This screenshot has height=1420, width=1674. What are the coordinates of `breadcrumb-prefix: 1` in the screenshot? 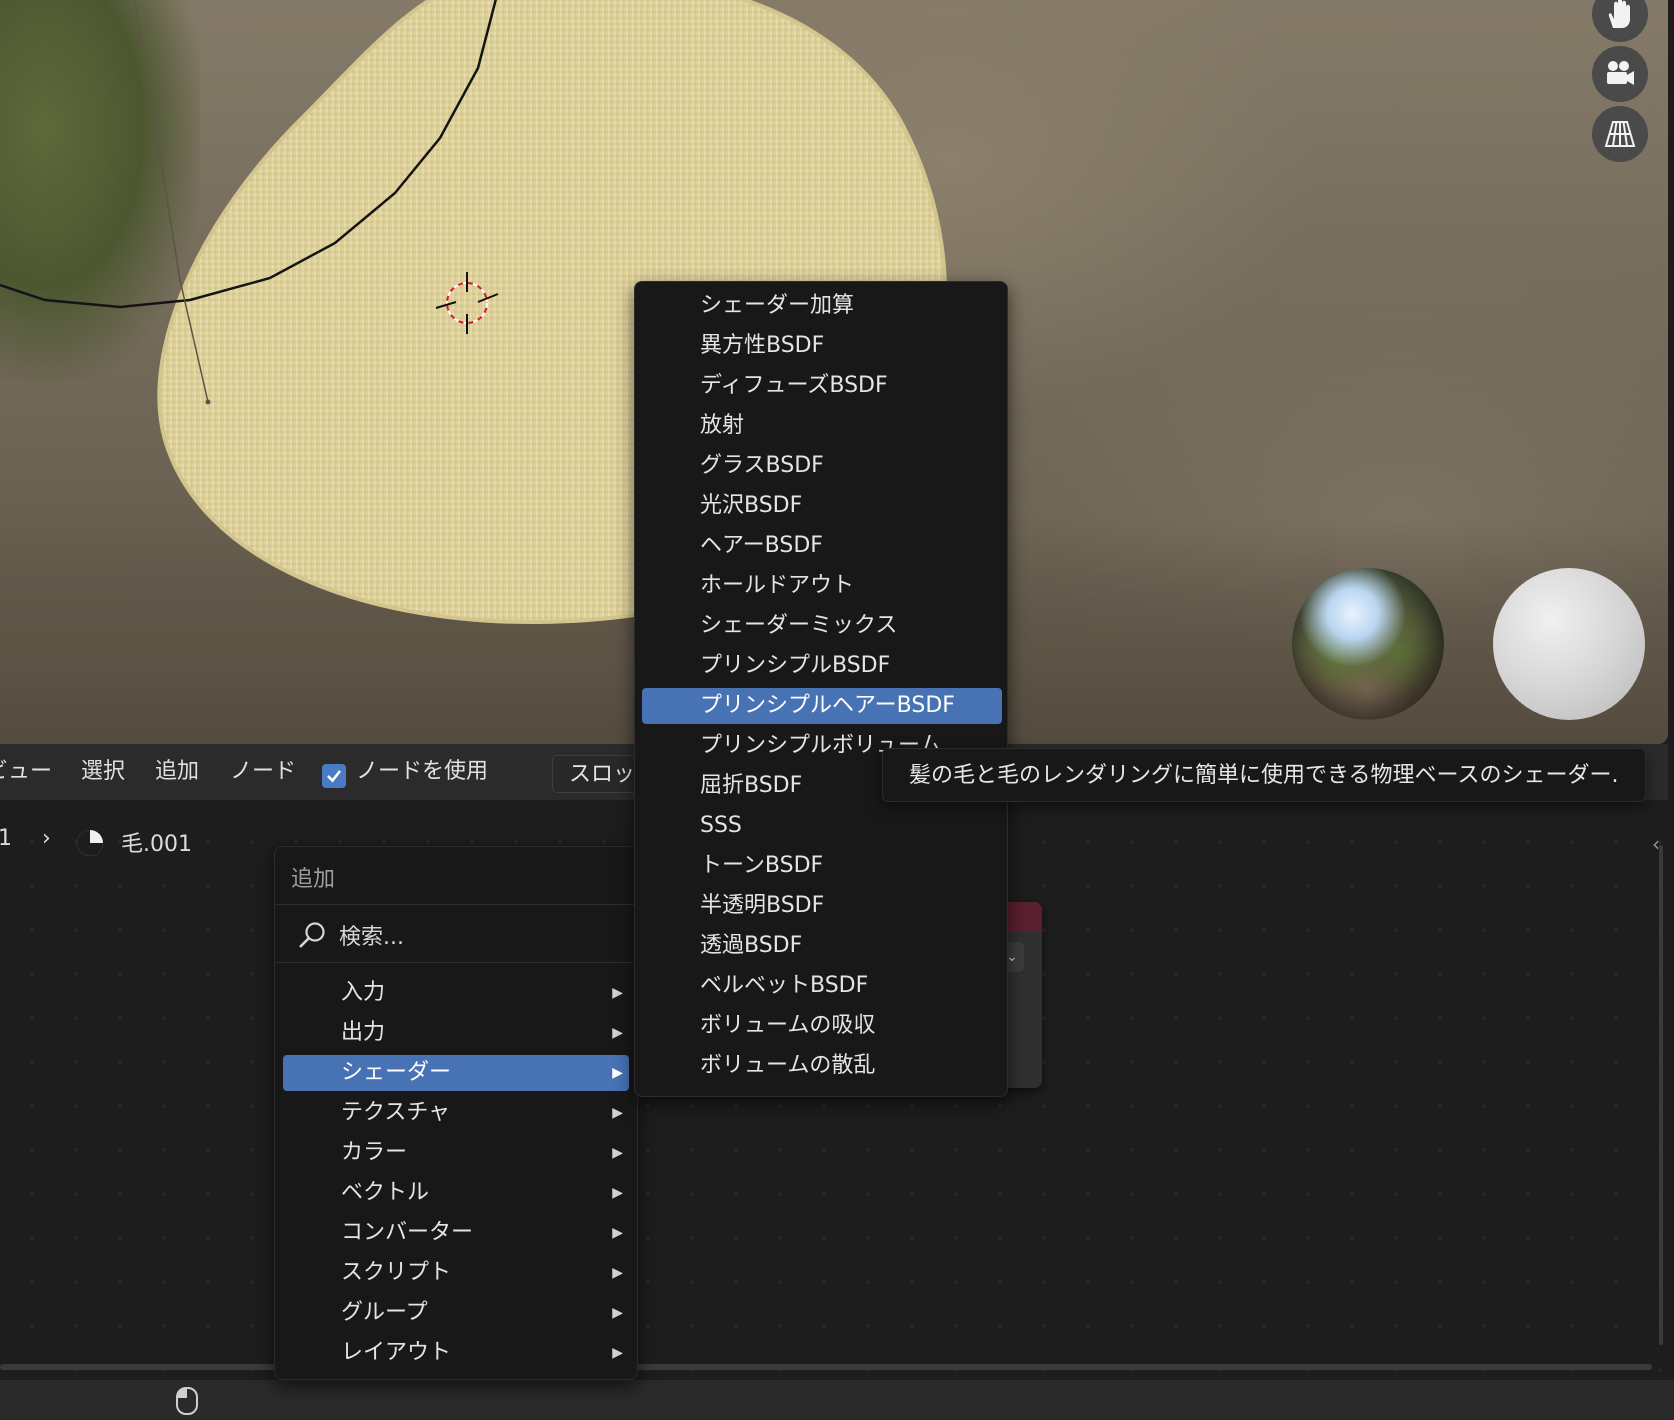 It's located at (6, 838).